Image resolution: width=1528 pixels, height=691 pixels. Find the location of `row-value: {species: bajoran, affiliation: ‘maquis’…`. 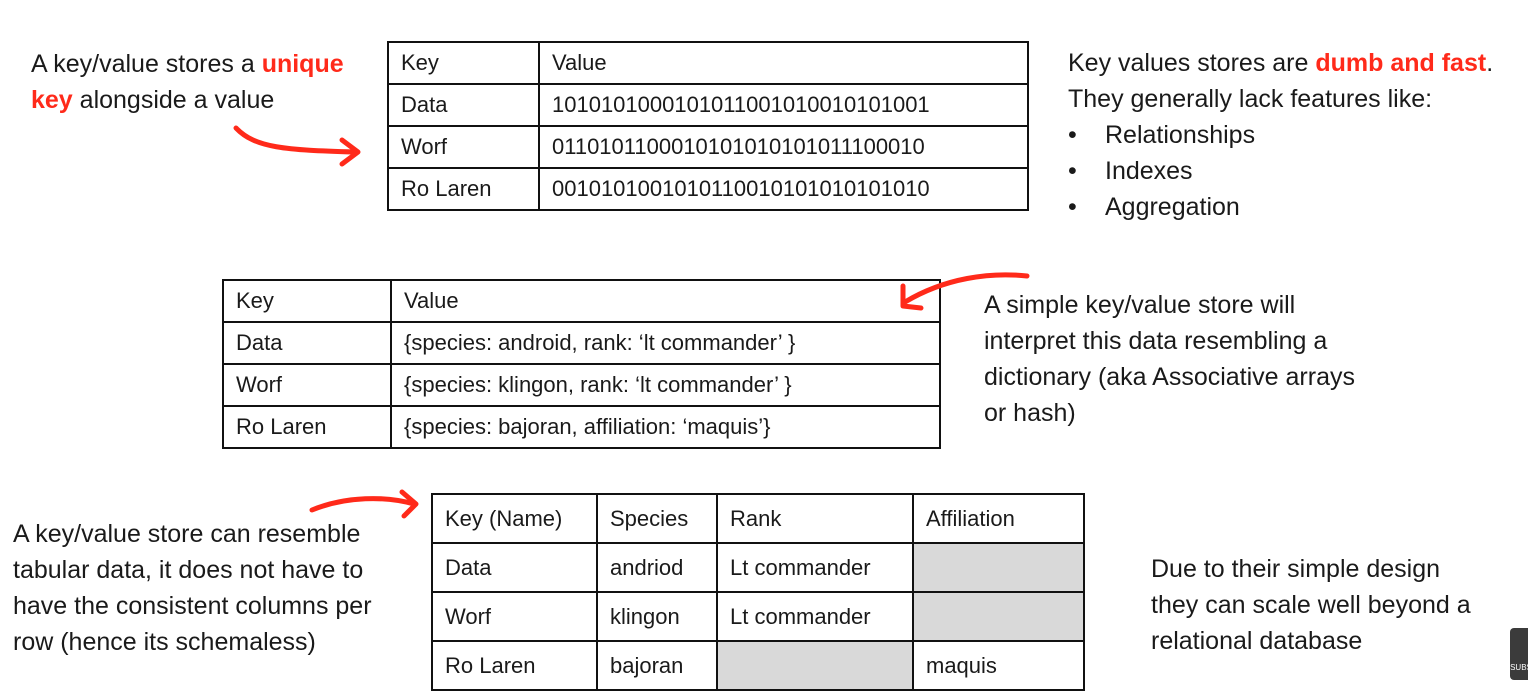

row-value: {species: bajoran, affiliation: ‘maquis’… is located at coordinates (665, 427).